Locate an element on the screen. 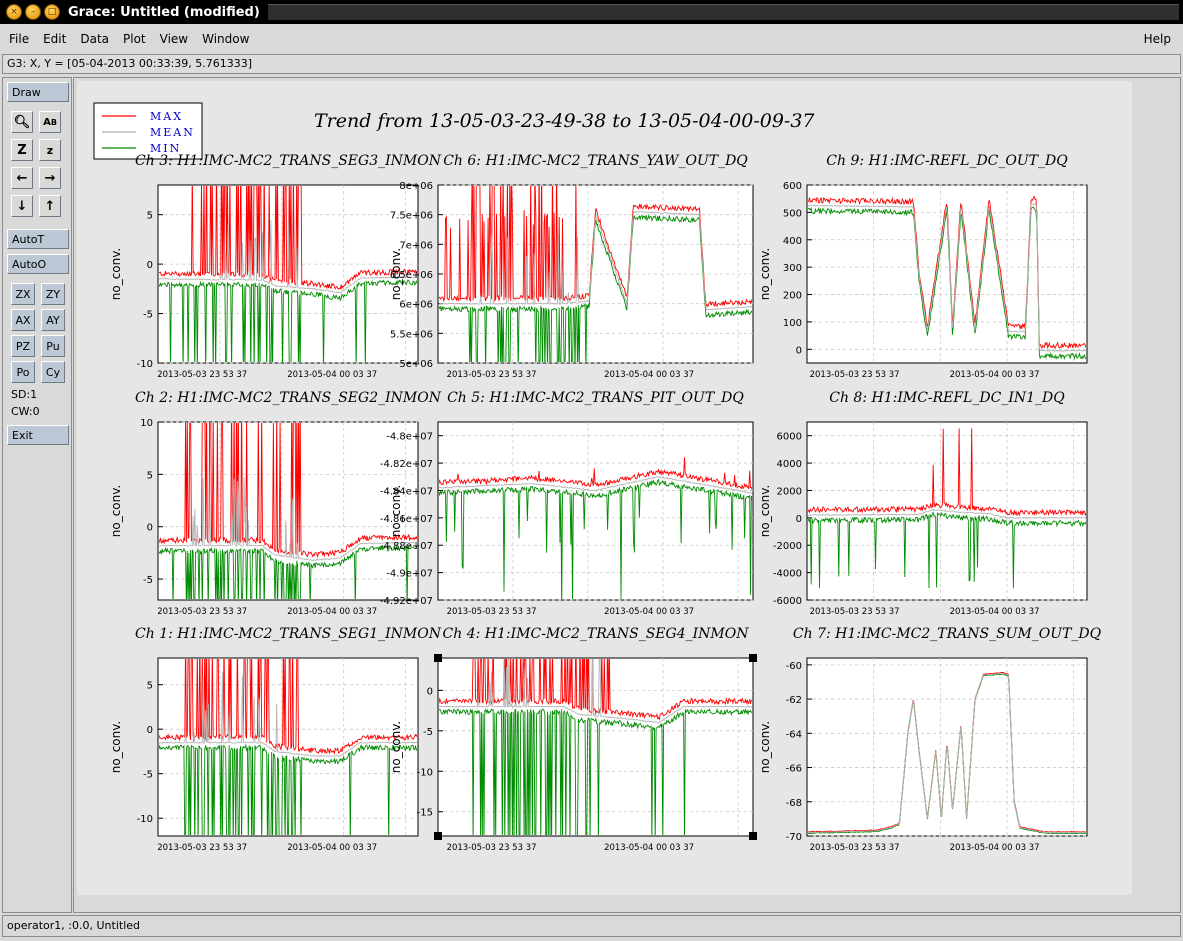  exit-button: Exit is located at coordinates (38, 435).